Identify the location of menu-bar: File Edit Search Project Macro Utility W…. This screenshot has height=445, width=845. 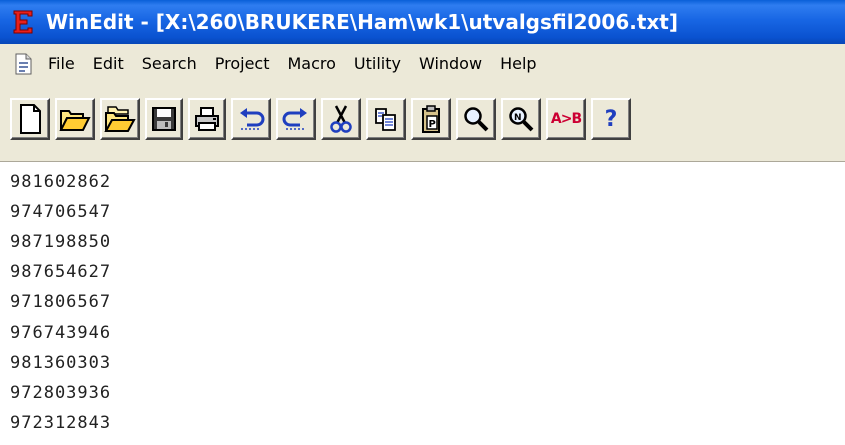
(422, 64).